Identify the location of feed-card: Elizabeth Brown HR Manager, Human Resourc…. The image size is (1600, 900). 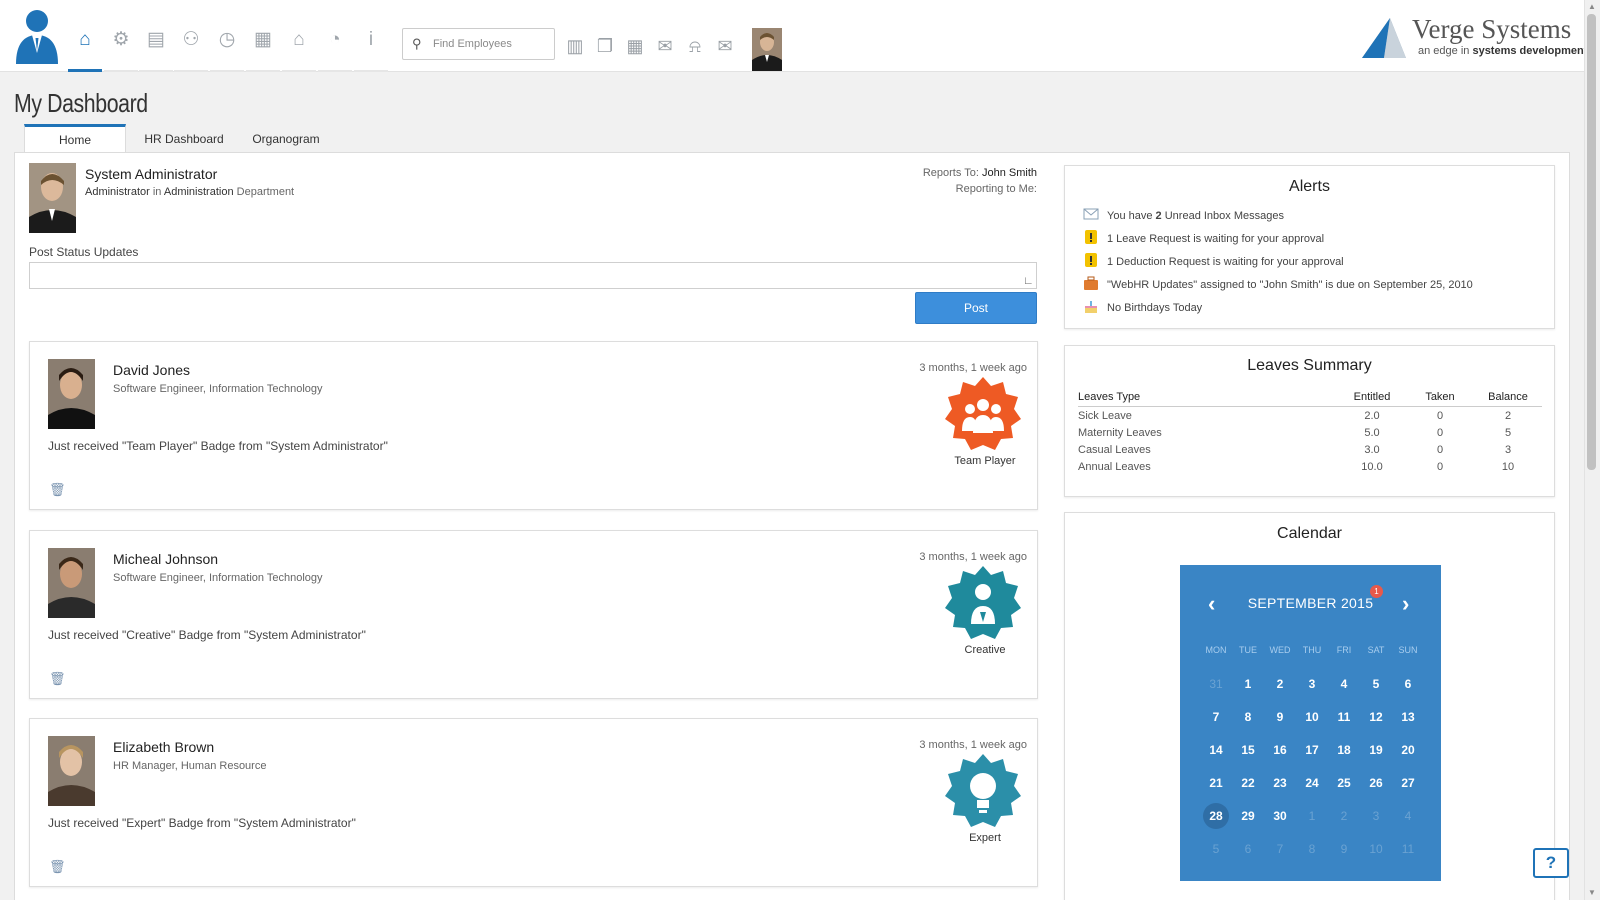
(533, 802).